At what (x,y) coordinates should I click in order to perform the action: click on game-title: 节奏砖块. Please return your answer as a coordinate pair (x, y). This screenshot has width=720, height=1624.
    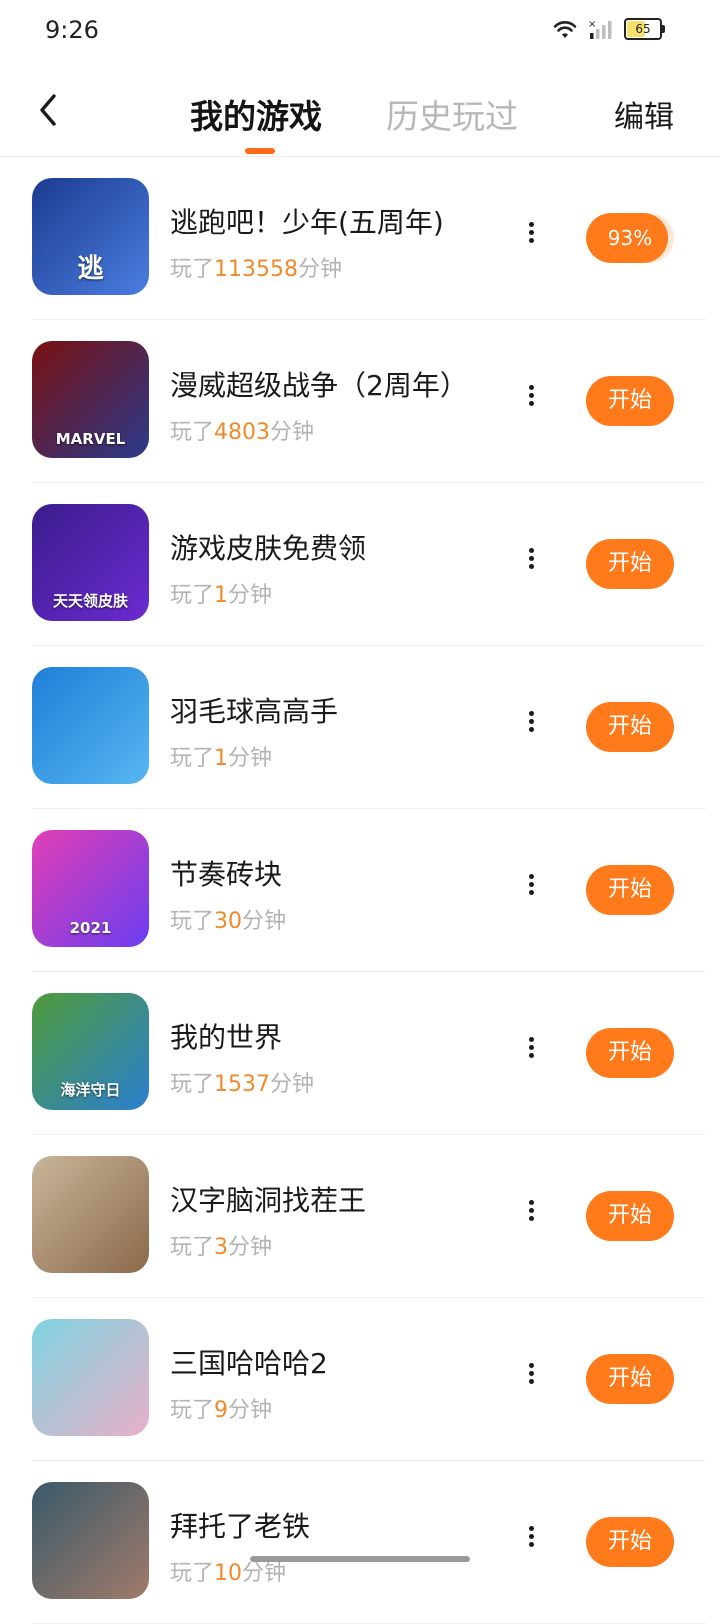
    Looking at the image, I should click on (226, 873).